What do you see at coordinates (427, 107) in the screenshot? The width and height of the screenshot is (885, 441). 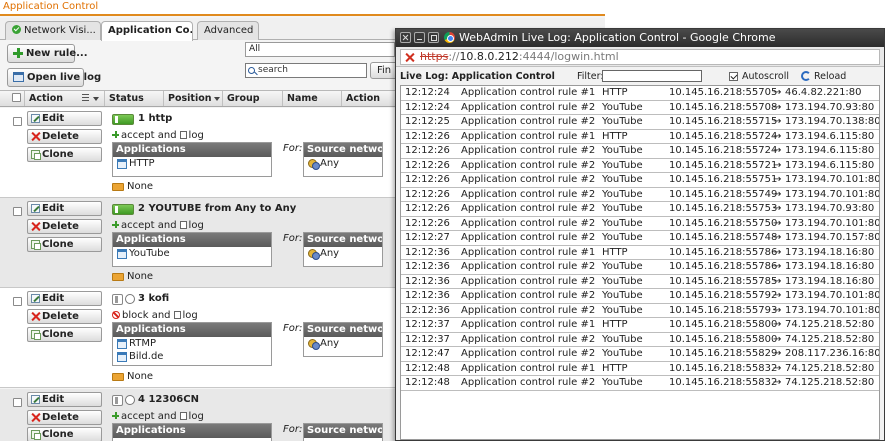 I see `log-time: 12:12:24` at bounding box center [427, 107].